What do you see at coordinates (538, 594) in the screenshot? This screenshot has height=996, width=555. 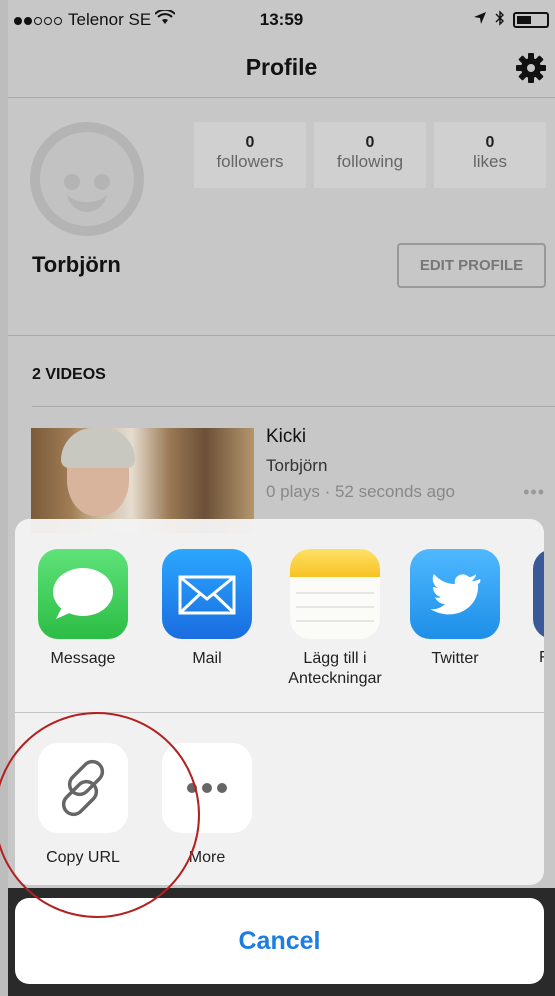 I see `facebook-icon` at bounding box center [538, 594].